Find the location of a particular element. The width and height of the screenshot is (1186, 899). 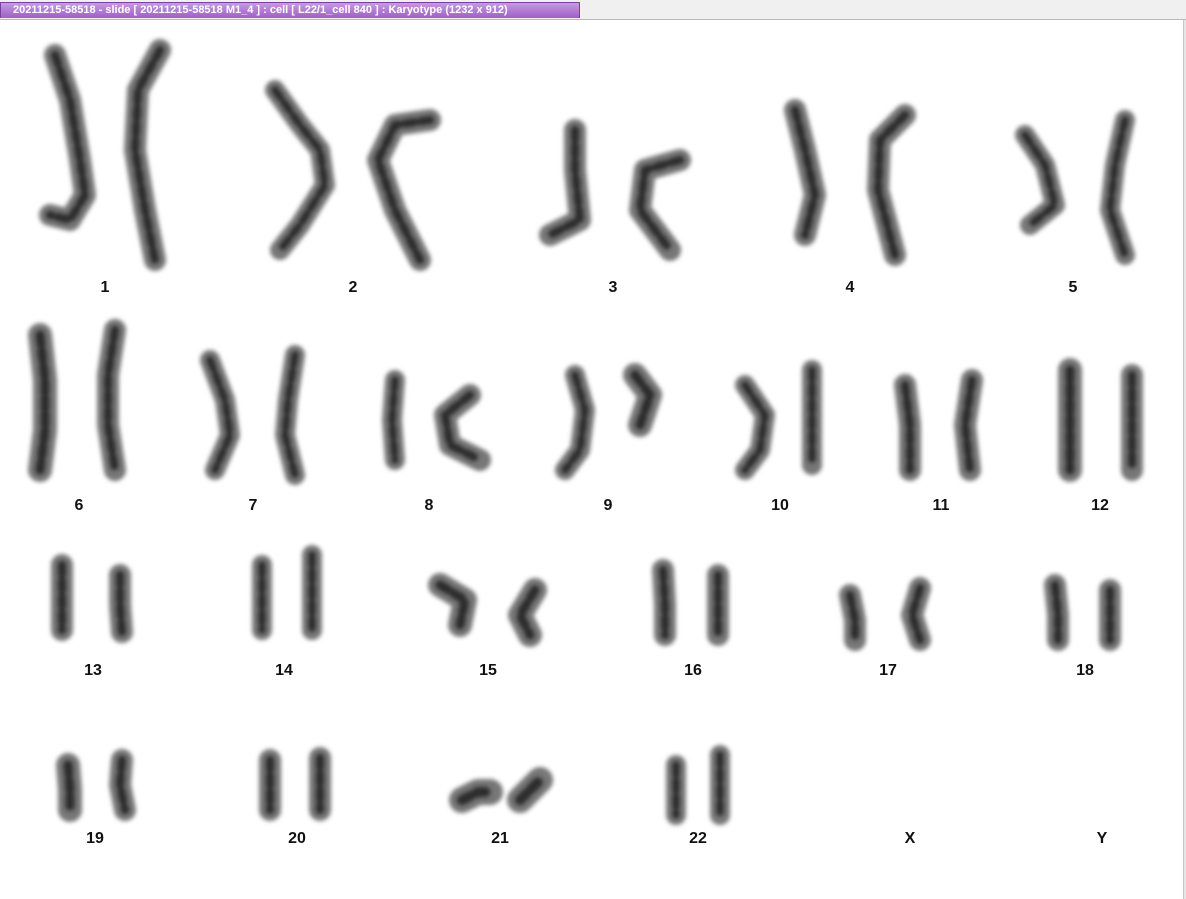

chromosome-label-6: 6 is located at coordinates (79, 505).